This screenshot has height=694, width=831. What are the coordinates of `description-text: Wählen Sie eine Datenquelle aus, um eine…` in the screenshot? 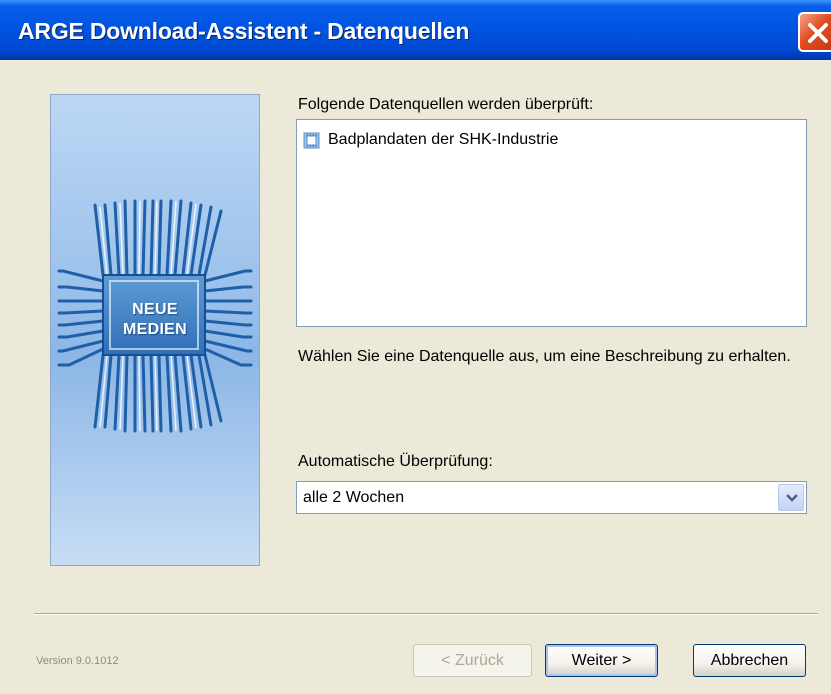 It's located at (544, 356).